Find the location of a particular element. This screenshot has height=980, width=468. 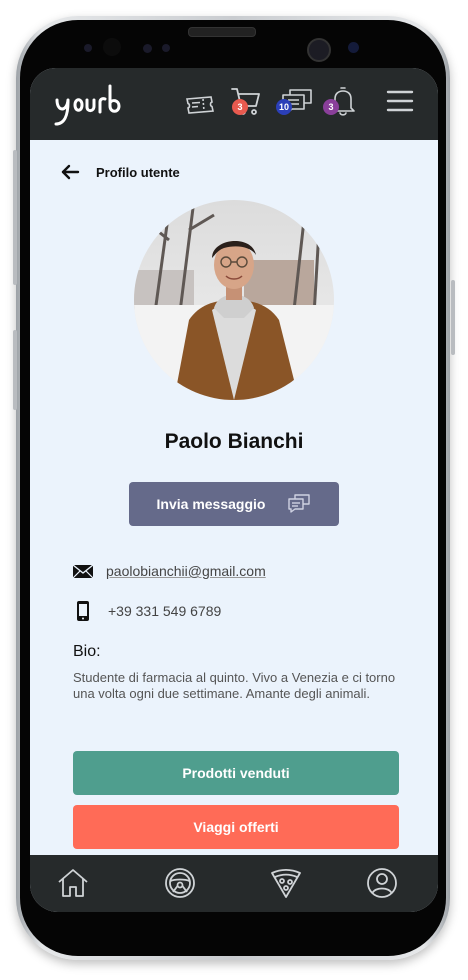

envelope-icon is located at coordinates (83, 571).